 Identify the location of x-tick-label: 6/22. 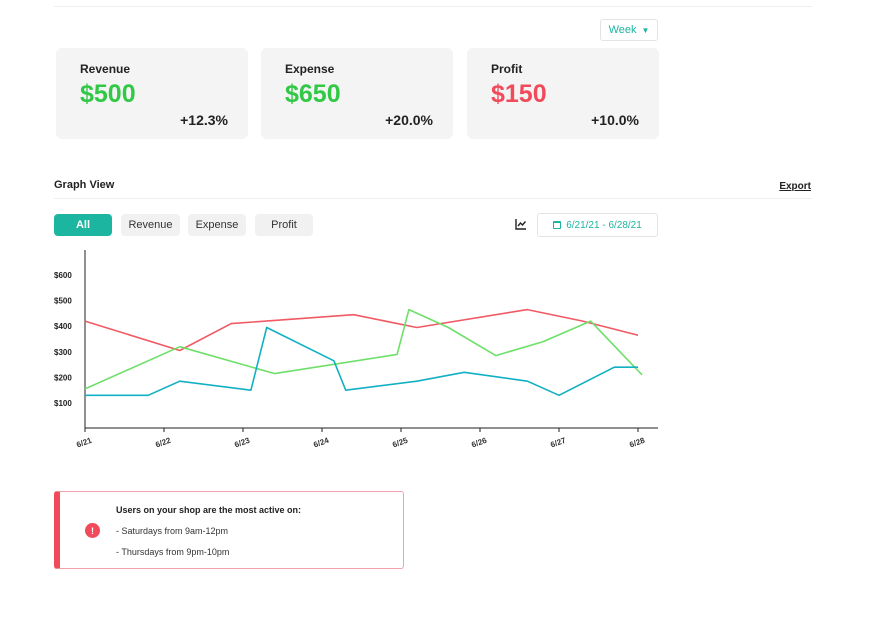
(163, 443).